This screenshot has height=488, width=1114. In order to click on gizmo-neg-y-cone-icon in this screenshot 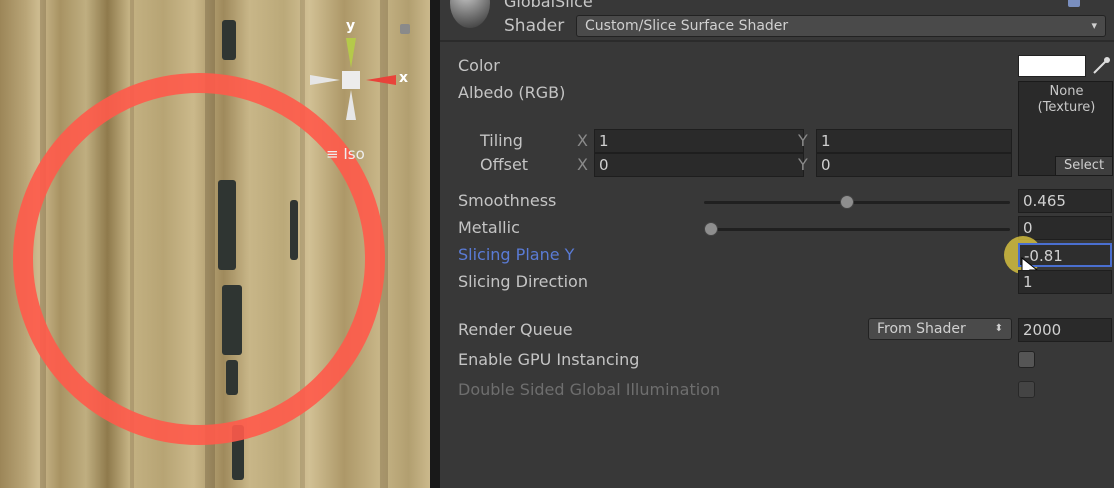, I will do `click(351, 105)`.